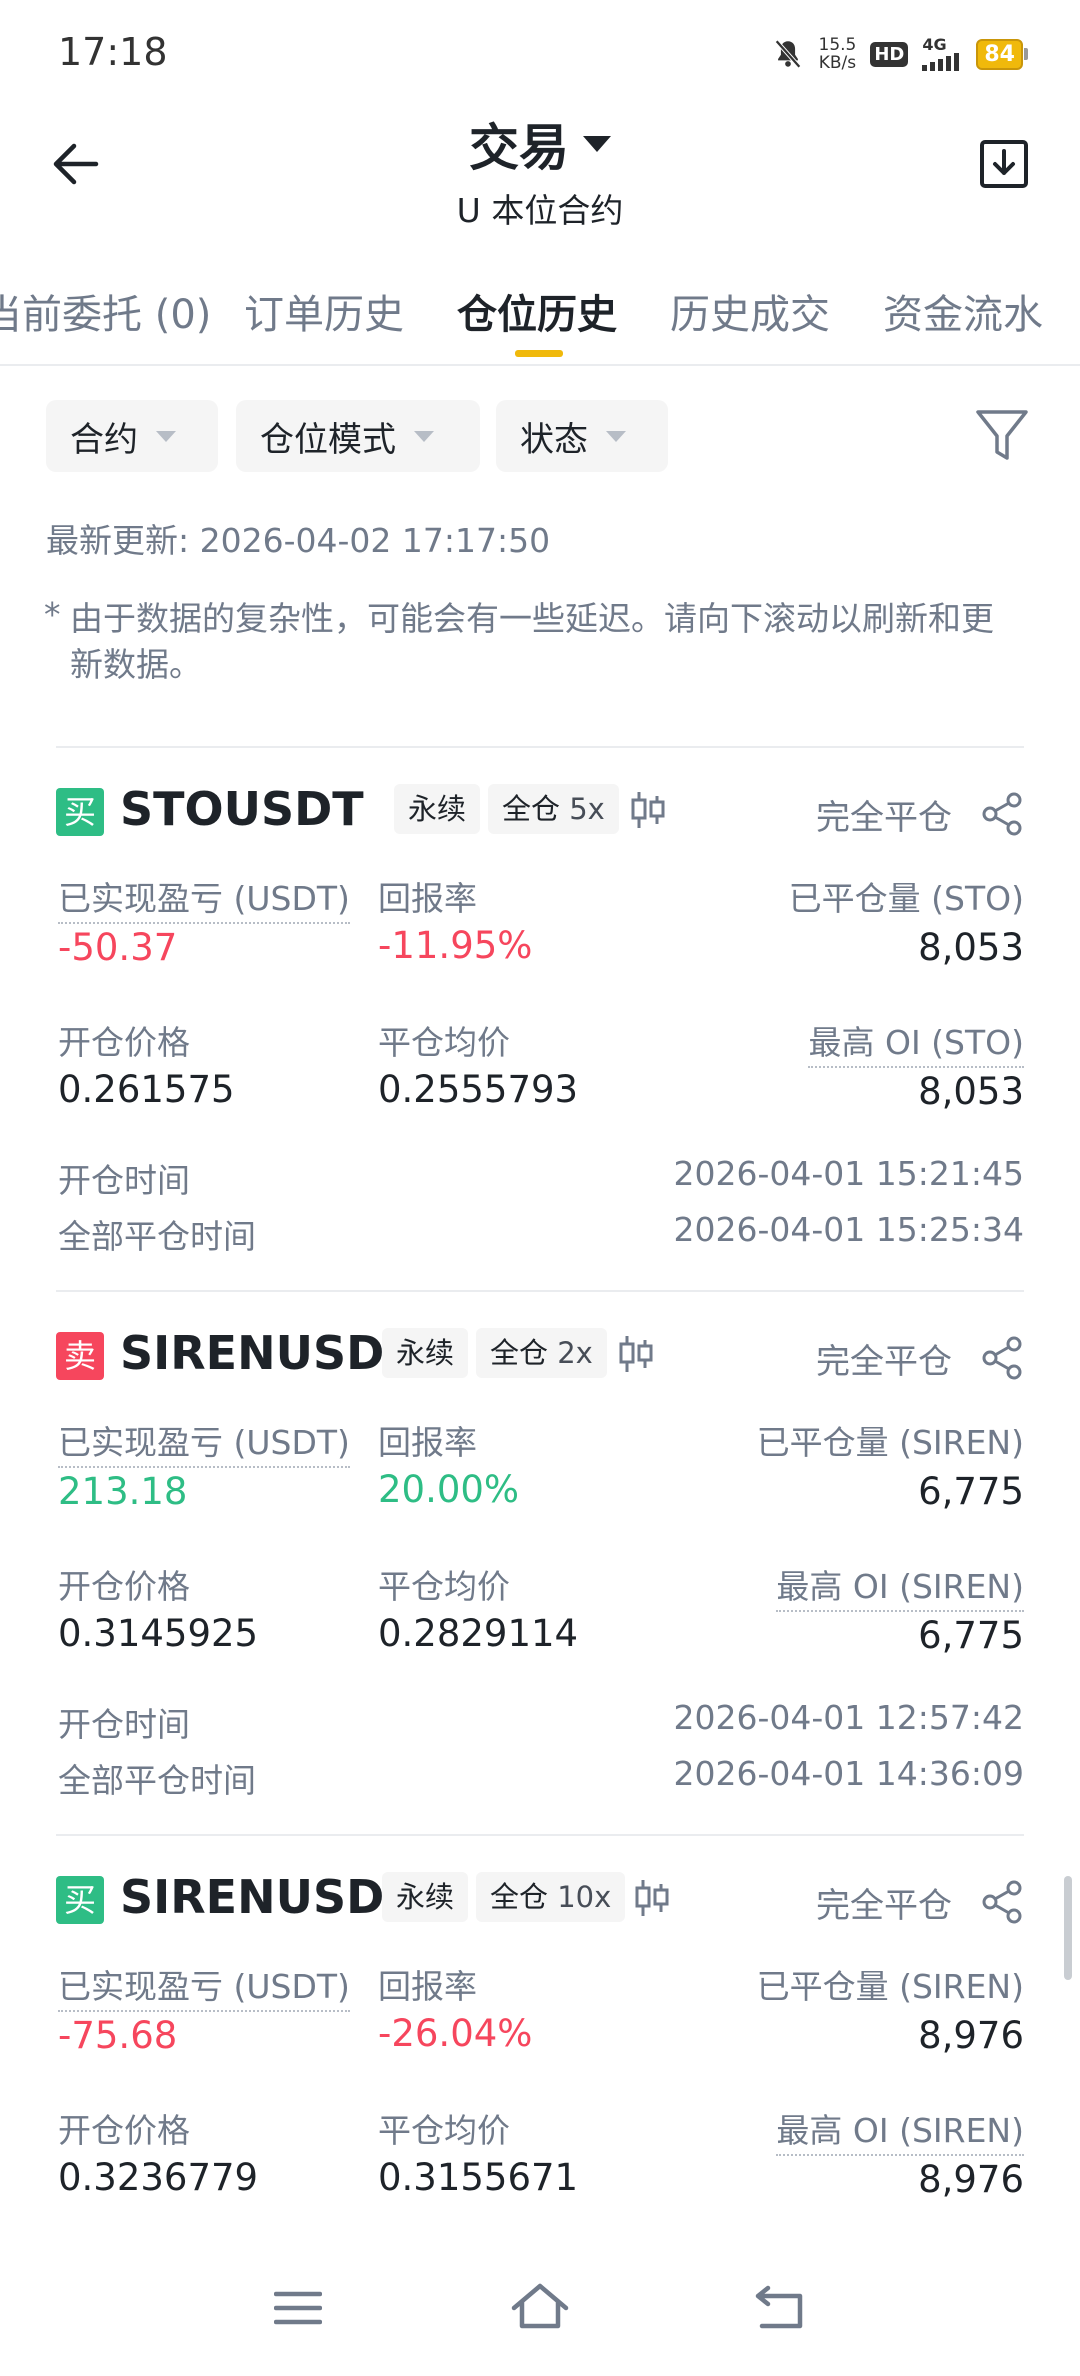  What do you see at coordinates (1004, 164) in the screenshot?
I see `download-icon` at bounding box center [1004, 164].